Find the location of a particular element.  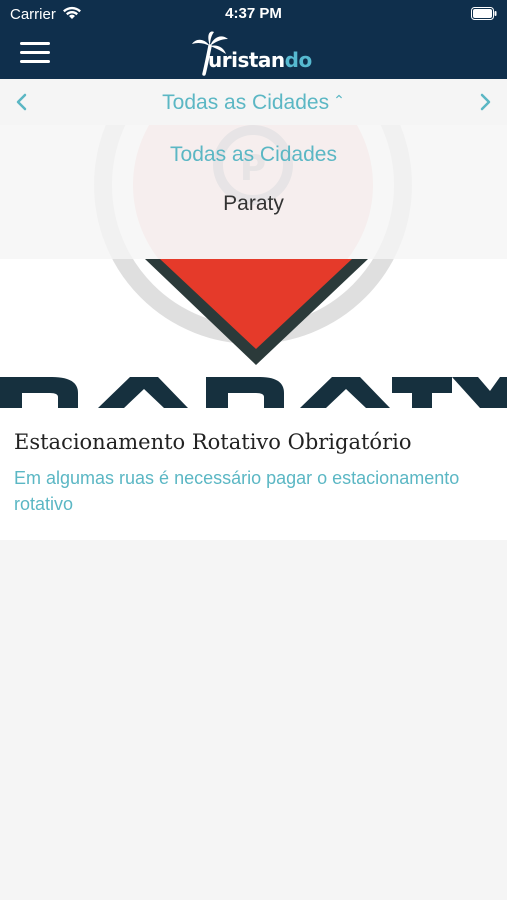

next-city-button is located at coordinates (485, 102).